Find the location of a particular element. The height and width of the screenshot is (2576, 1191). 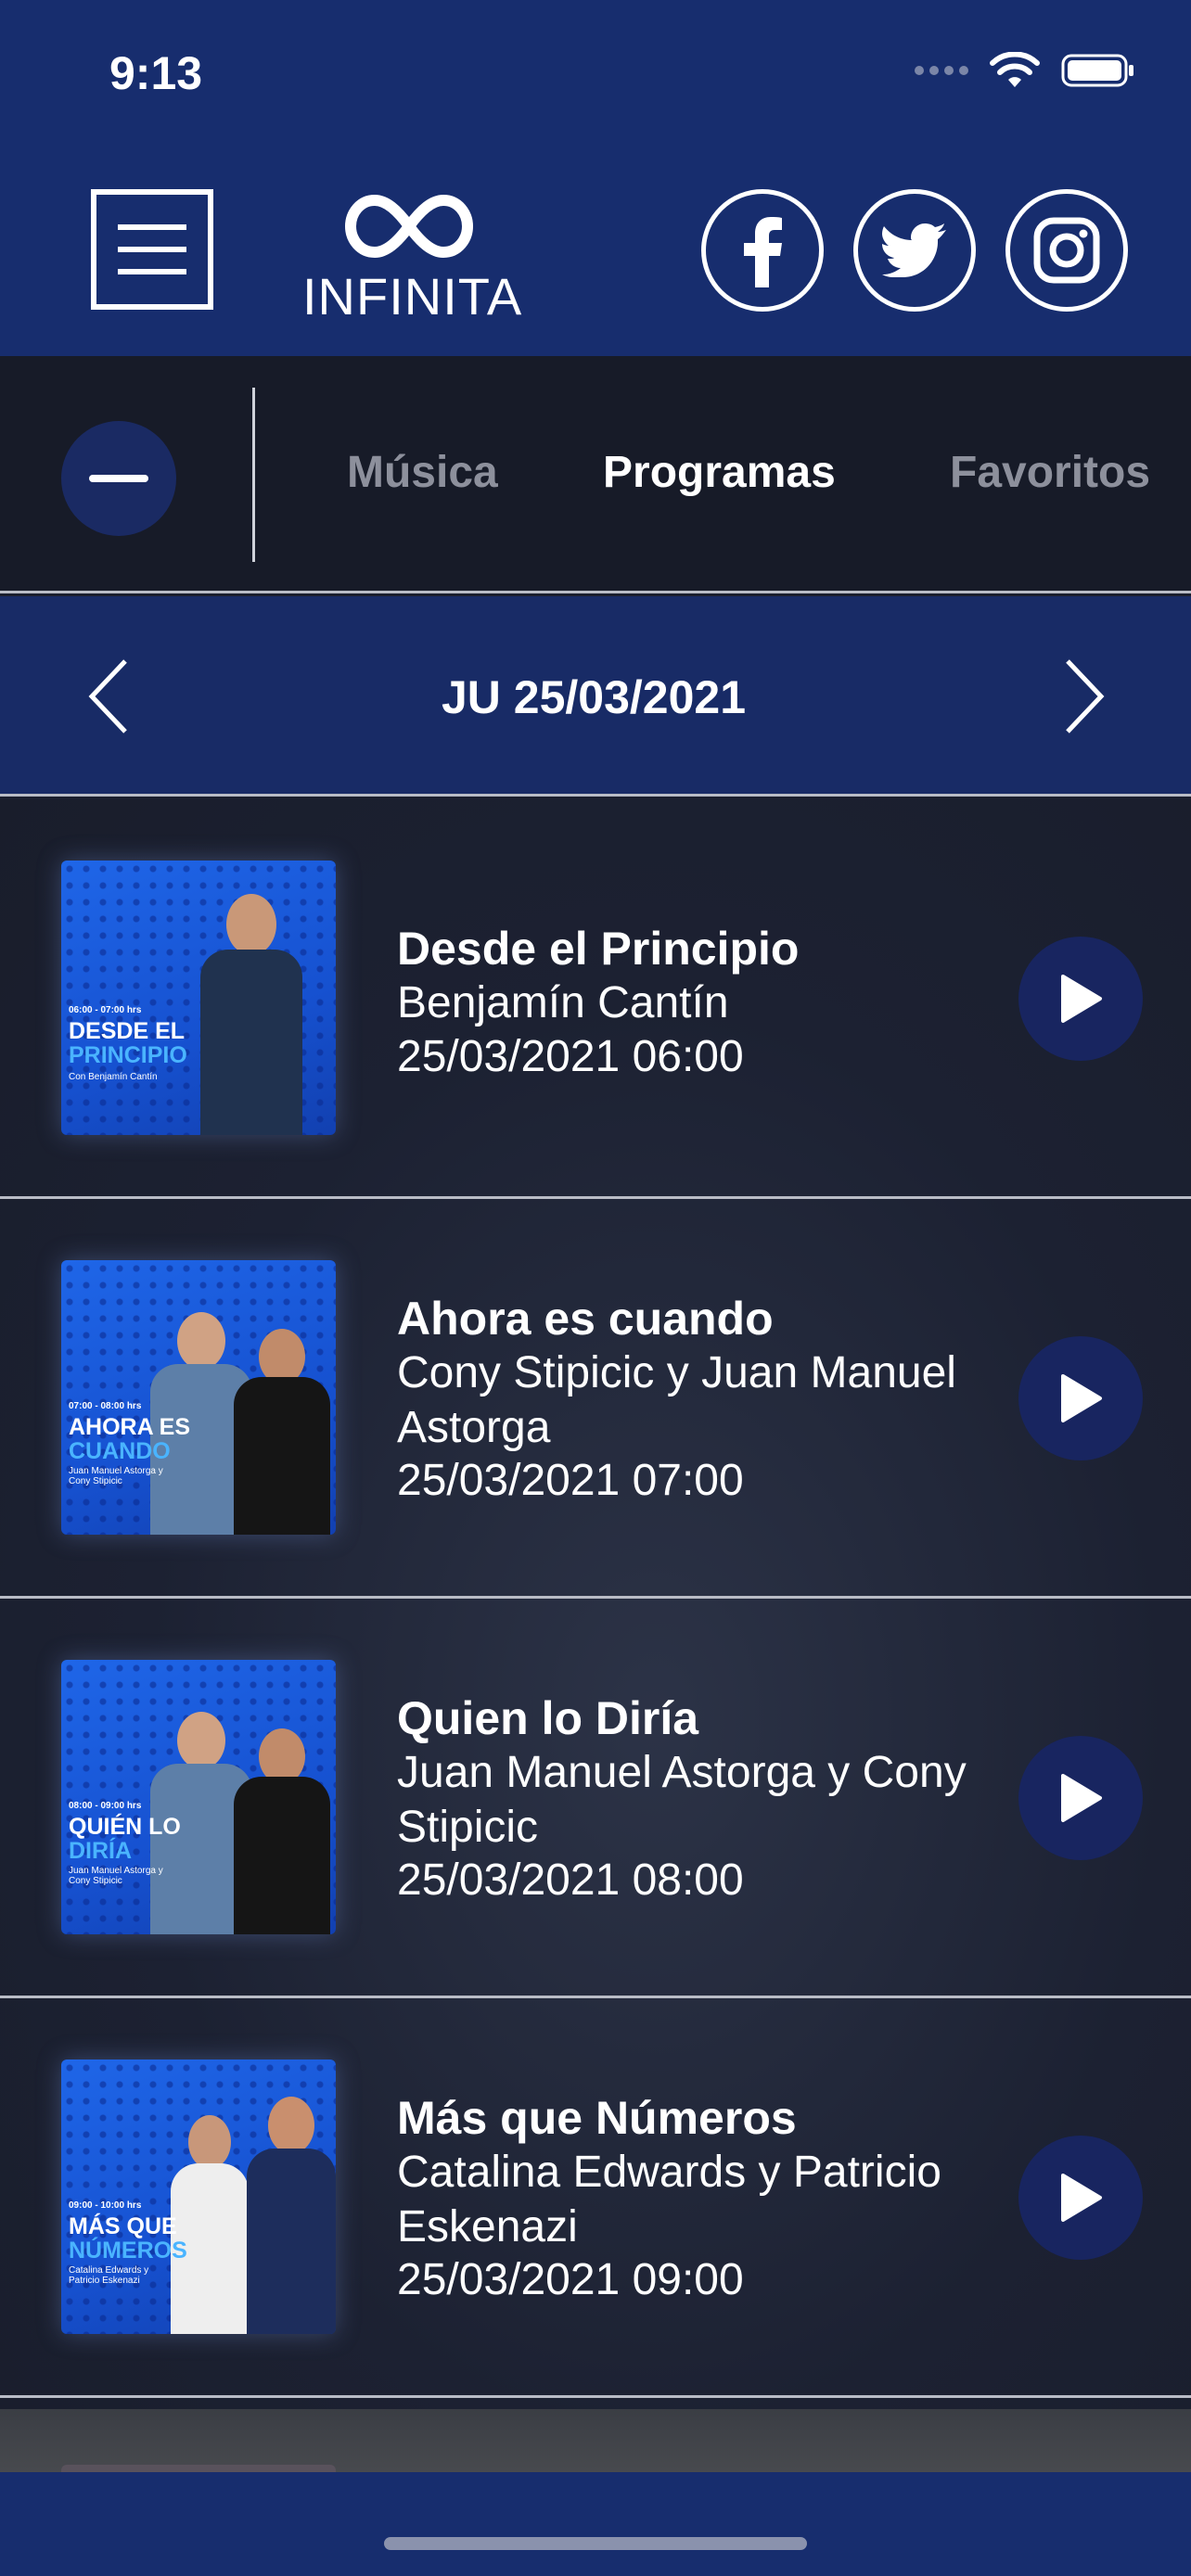

tab-favoritos: Favoritos is located at coordinates (1050, 472).